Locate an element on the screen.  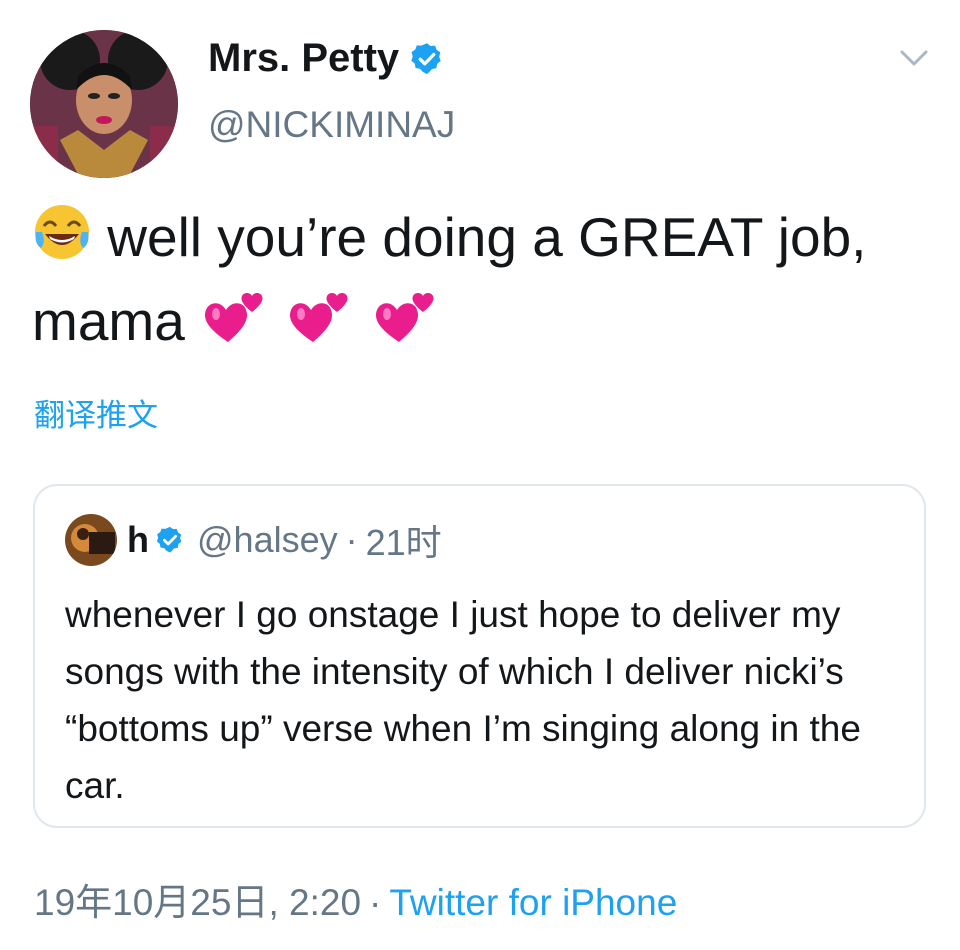
tweet-body: well you’re doing a GREAT job, mama is located at coordinates (449, 279).